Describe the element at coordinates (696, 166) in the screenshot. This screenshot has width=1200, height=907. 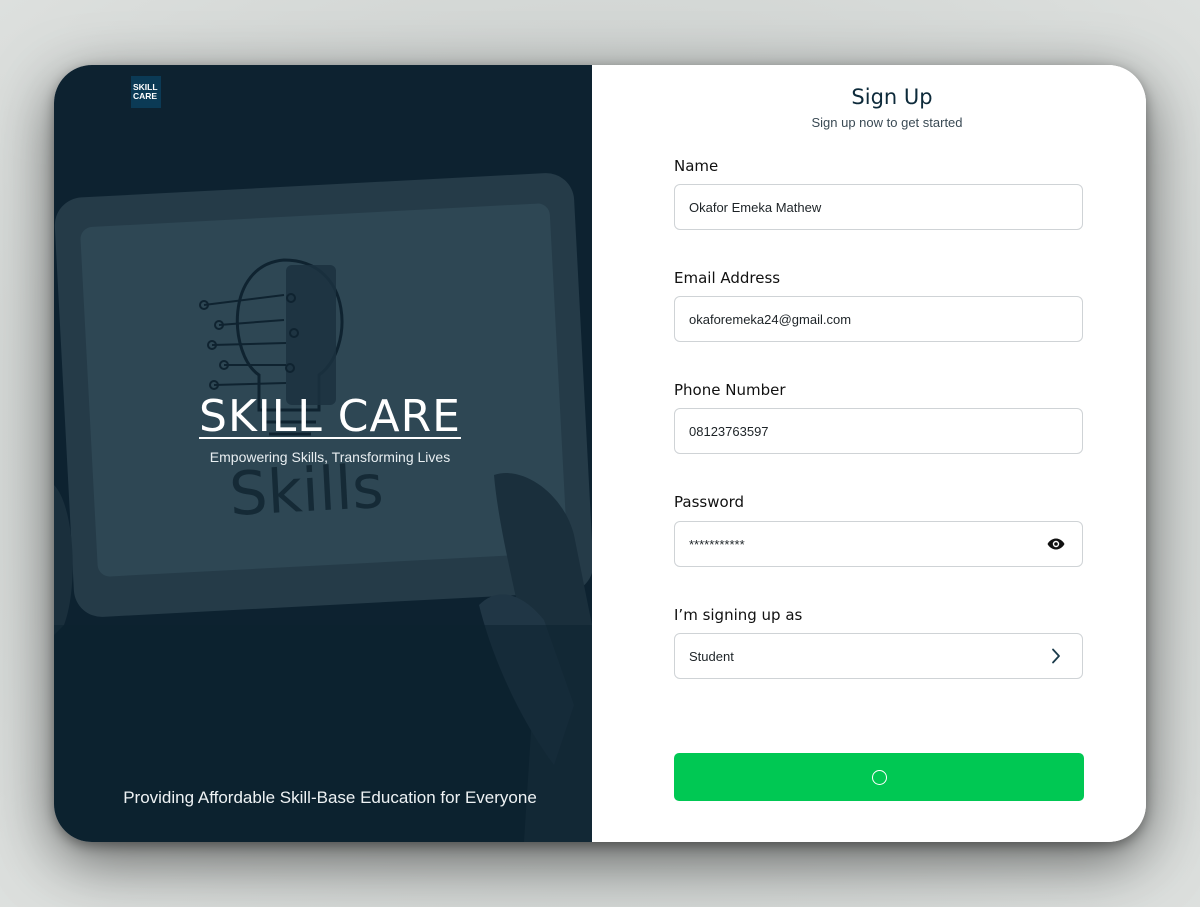
I see `name-label: Name` at that location.